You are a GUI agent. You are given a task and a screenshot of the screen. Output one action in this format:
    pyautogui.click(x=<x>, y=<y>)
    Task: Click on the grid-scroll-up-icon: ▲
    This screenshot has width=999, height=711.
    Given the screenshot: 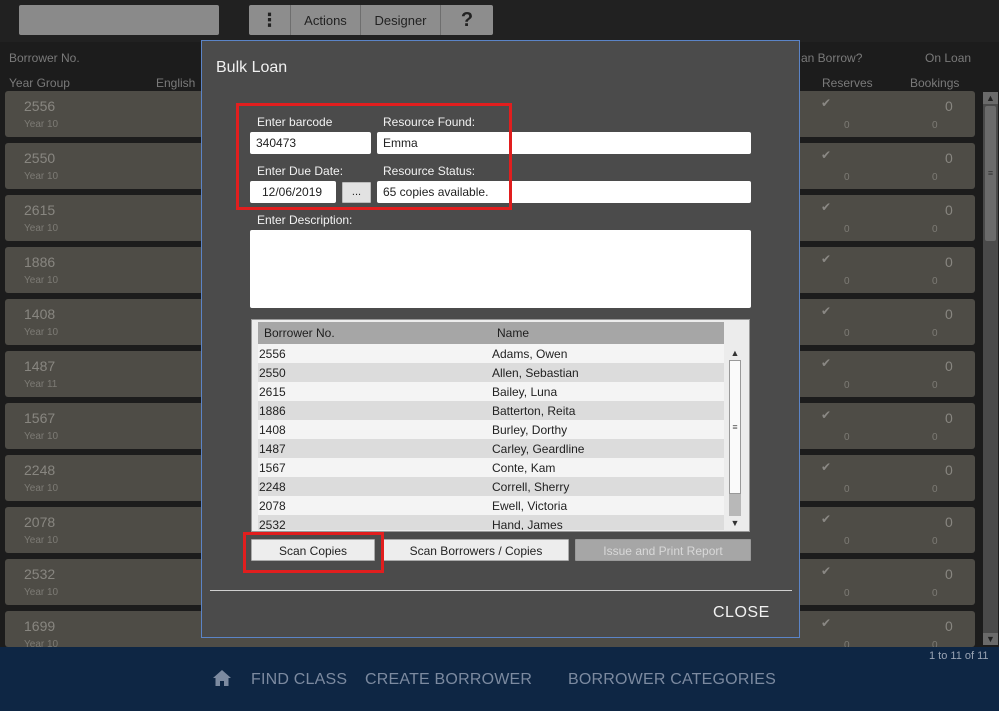 What is the action you would take?
    pyautogui.click(x=735, y=353)
    